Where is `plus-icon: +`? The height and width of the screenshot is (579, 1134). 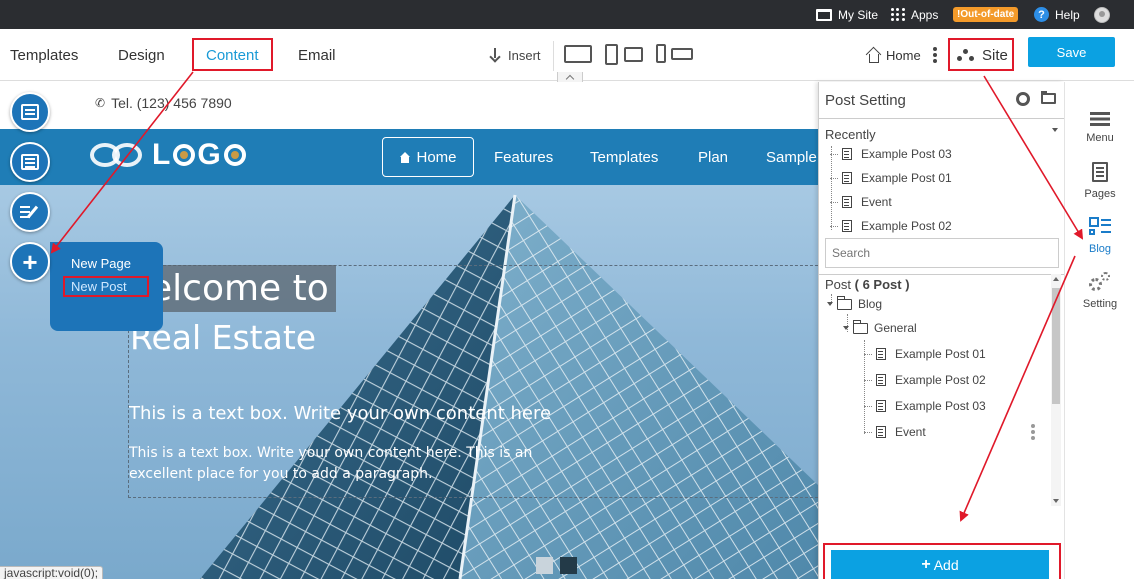
plus-icon: + is located at coordinates (30, 262).